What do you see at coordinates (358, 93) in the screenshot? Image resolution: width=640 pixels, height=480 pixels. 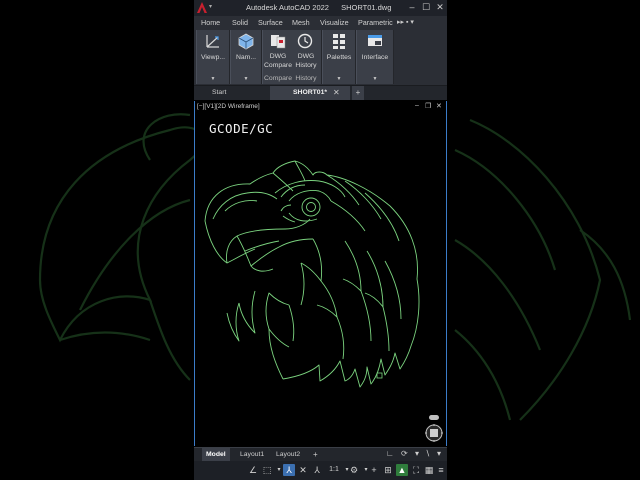 I see `new-tab-button: +` at bounding box center [358, 93].